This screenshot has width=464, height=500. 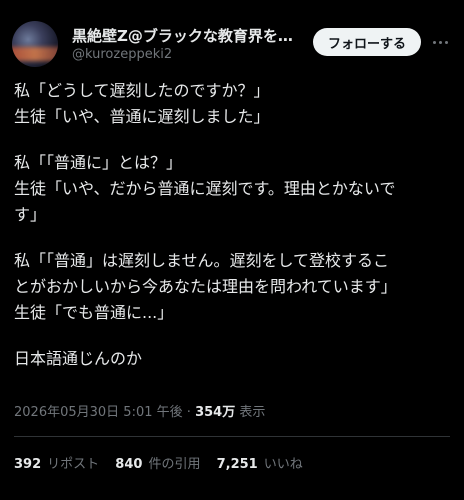 I want to click on divider, so click(x=232, y=436).